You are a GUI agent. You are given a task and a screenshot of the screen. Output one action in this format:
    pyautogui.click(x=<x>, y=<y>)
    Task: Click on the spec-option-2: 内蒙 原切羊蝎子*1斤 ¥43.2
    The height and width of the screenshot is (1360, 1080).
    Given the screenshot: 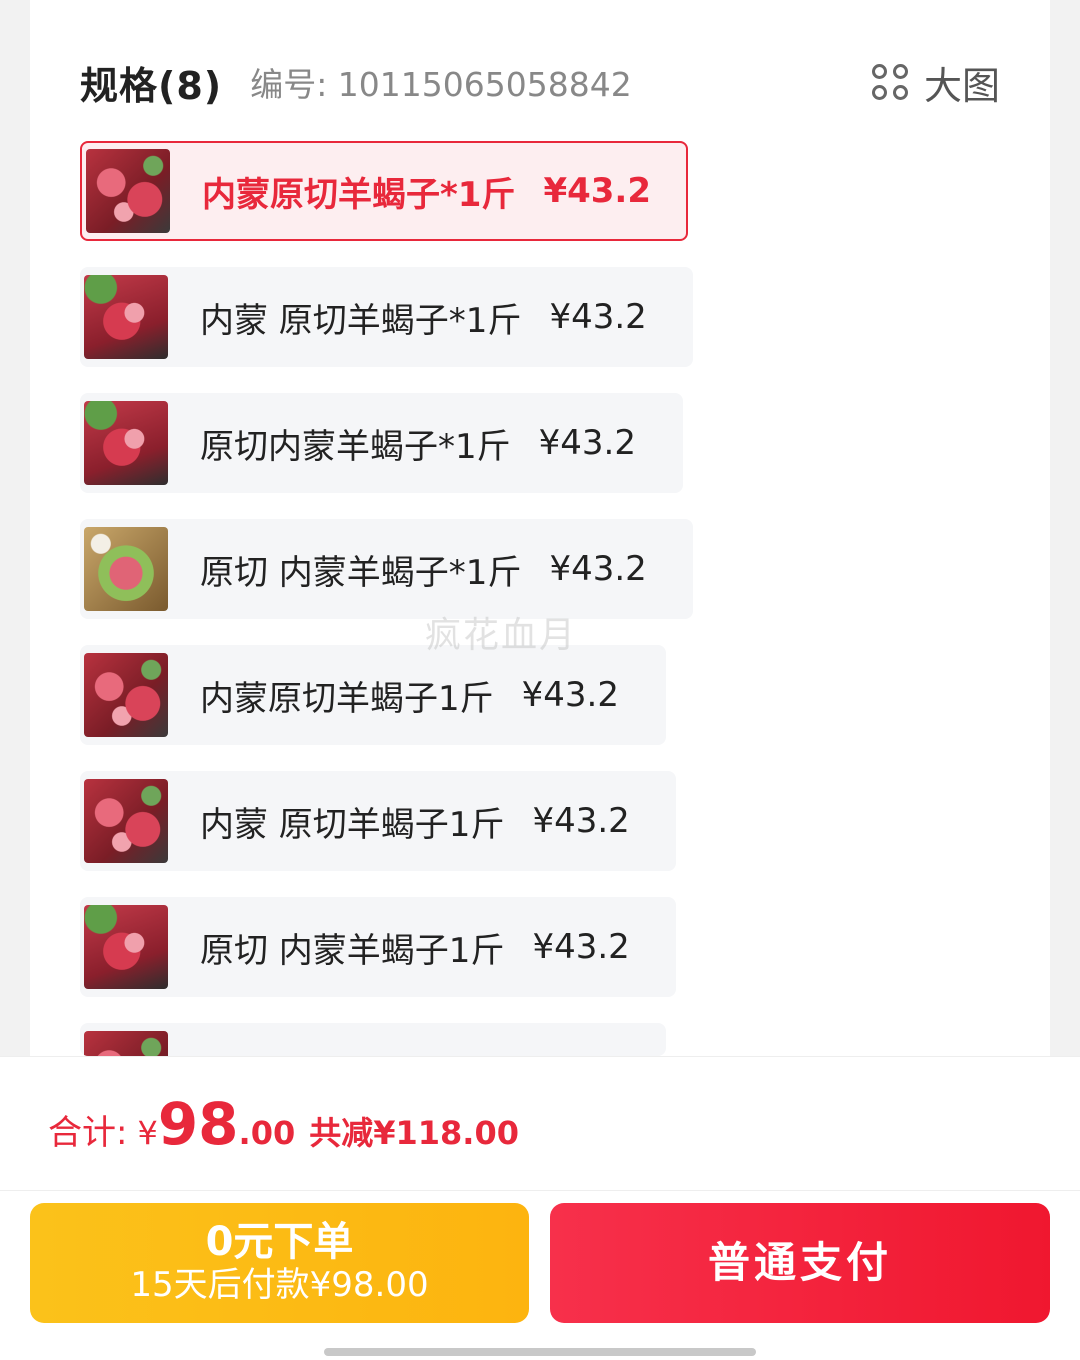 What is the action you would take?
    pyautogui.click(x=386, y=317)
    